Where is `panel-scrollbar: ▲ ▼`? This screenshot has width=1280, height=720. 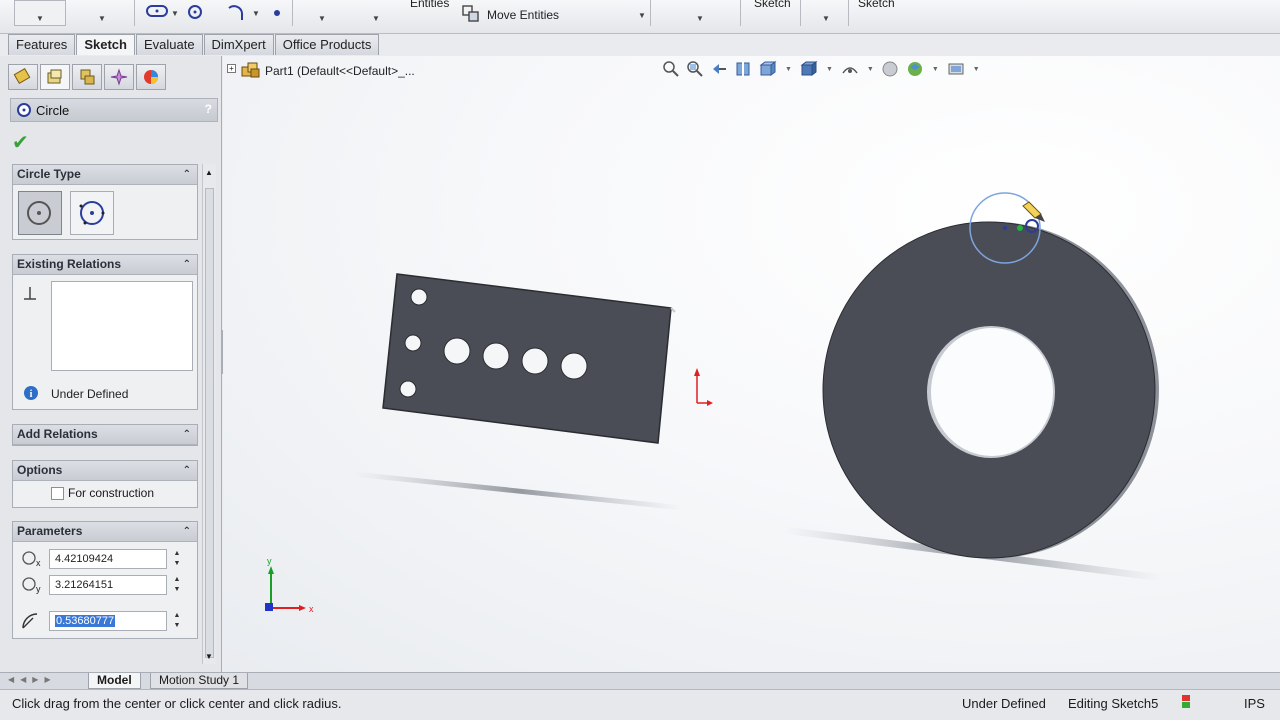 panel-scrollbar: ▲ ▼ is located at coordinates (209, 414).